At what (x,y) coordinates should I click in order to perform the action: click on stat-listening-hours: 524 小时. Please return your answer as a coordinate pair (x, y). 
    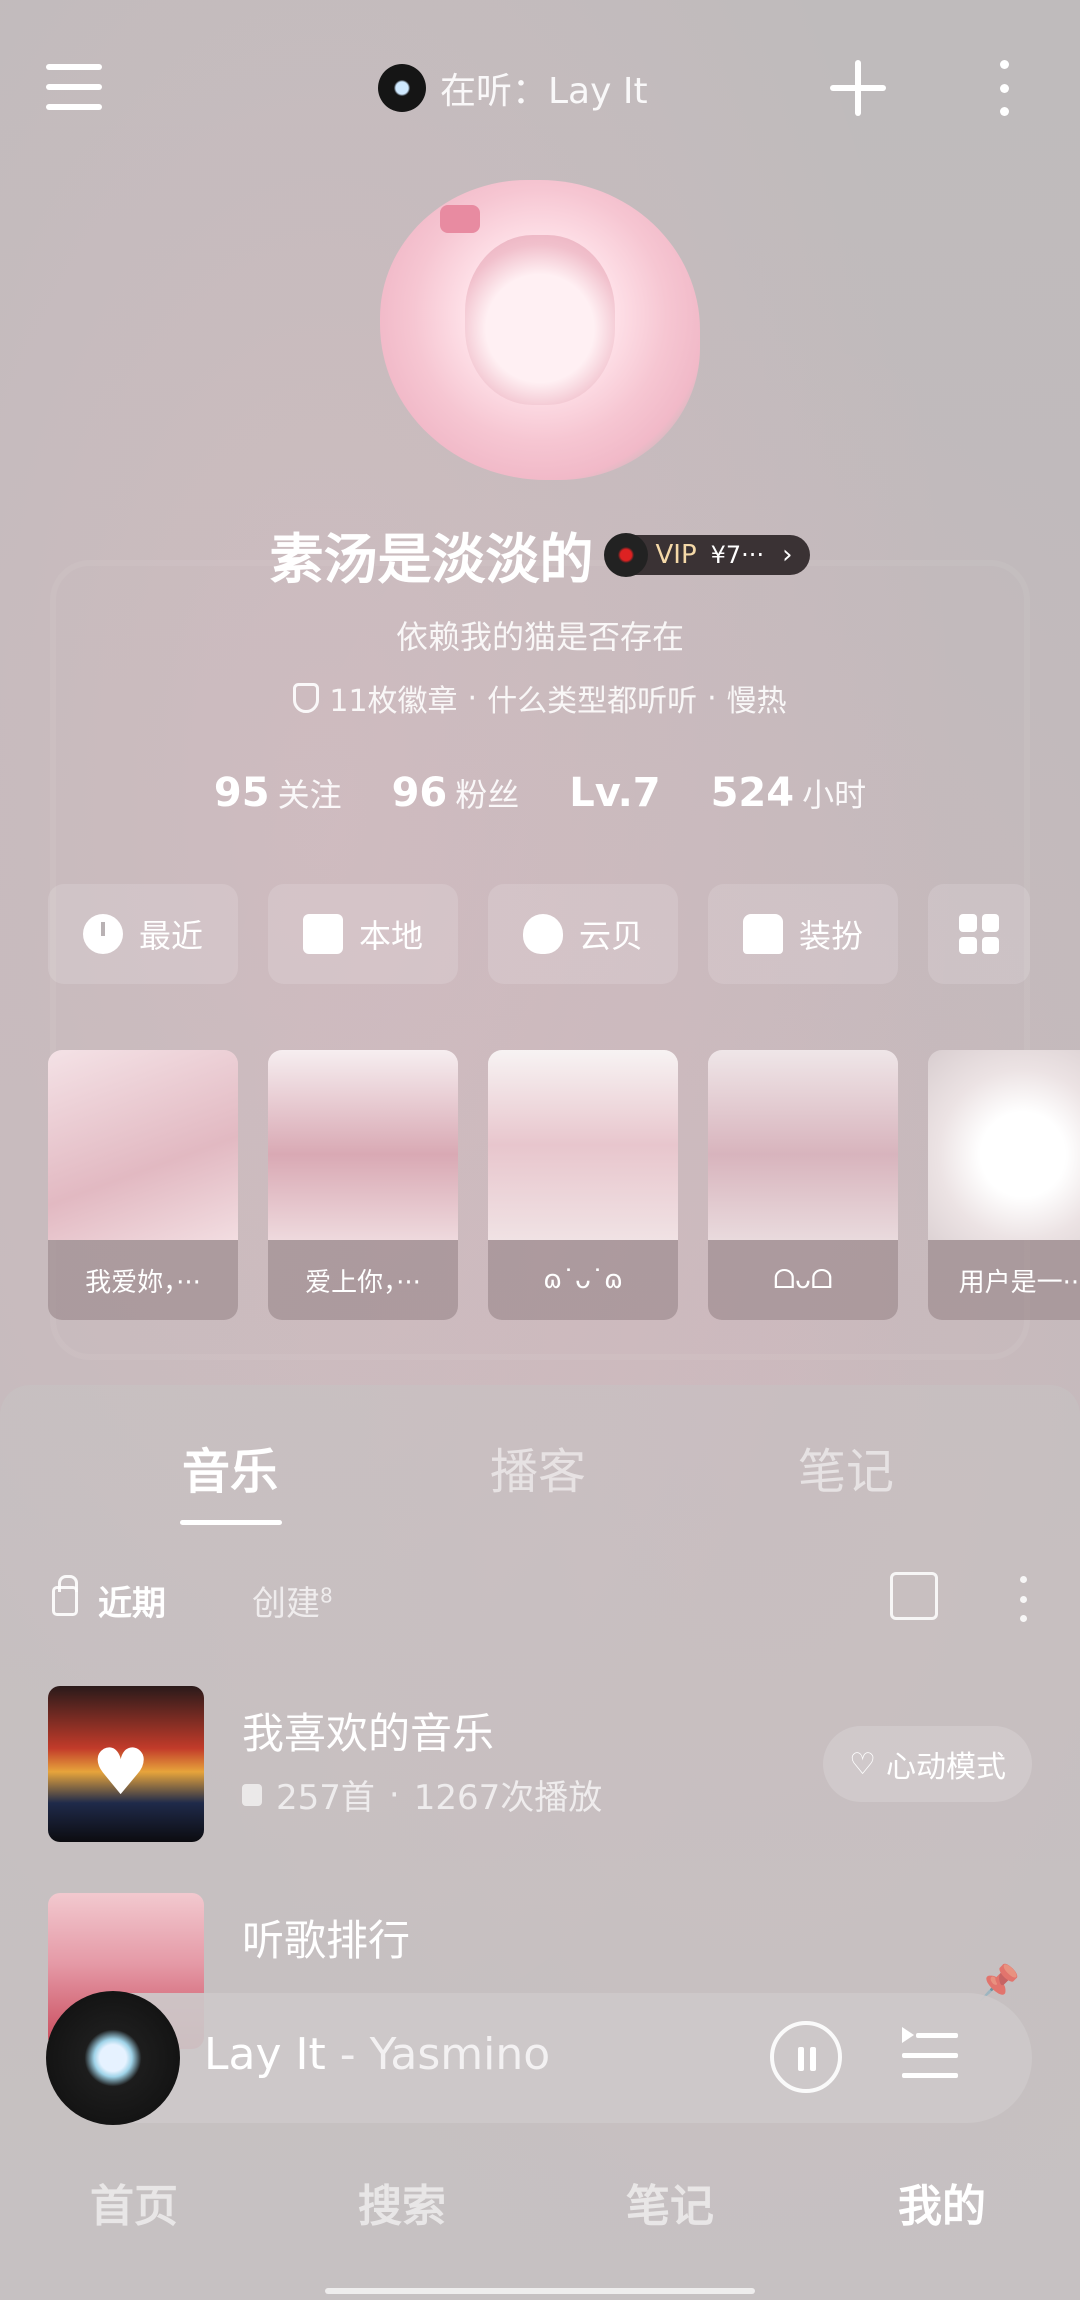
    Looking at the image, I should click on (789, 793).